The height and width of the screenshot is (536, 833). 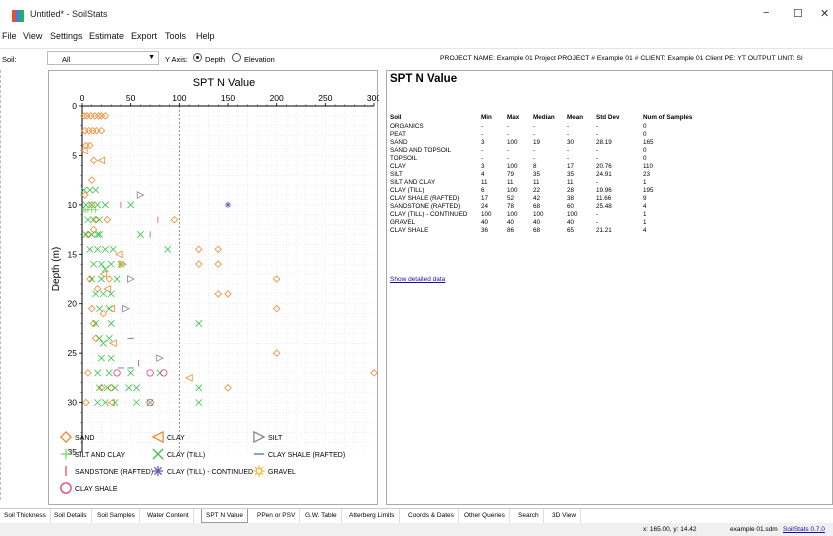 I want to click on stats-cell: 19.96, so click(x=604, y=190).